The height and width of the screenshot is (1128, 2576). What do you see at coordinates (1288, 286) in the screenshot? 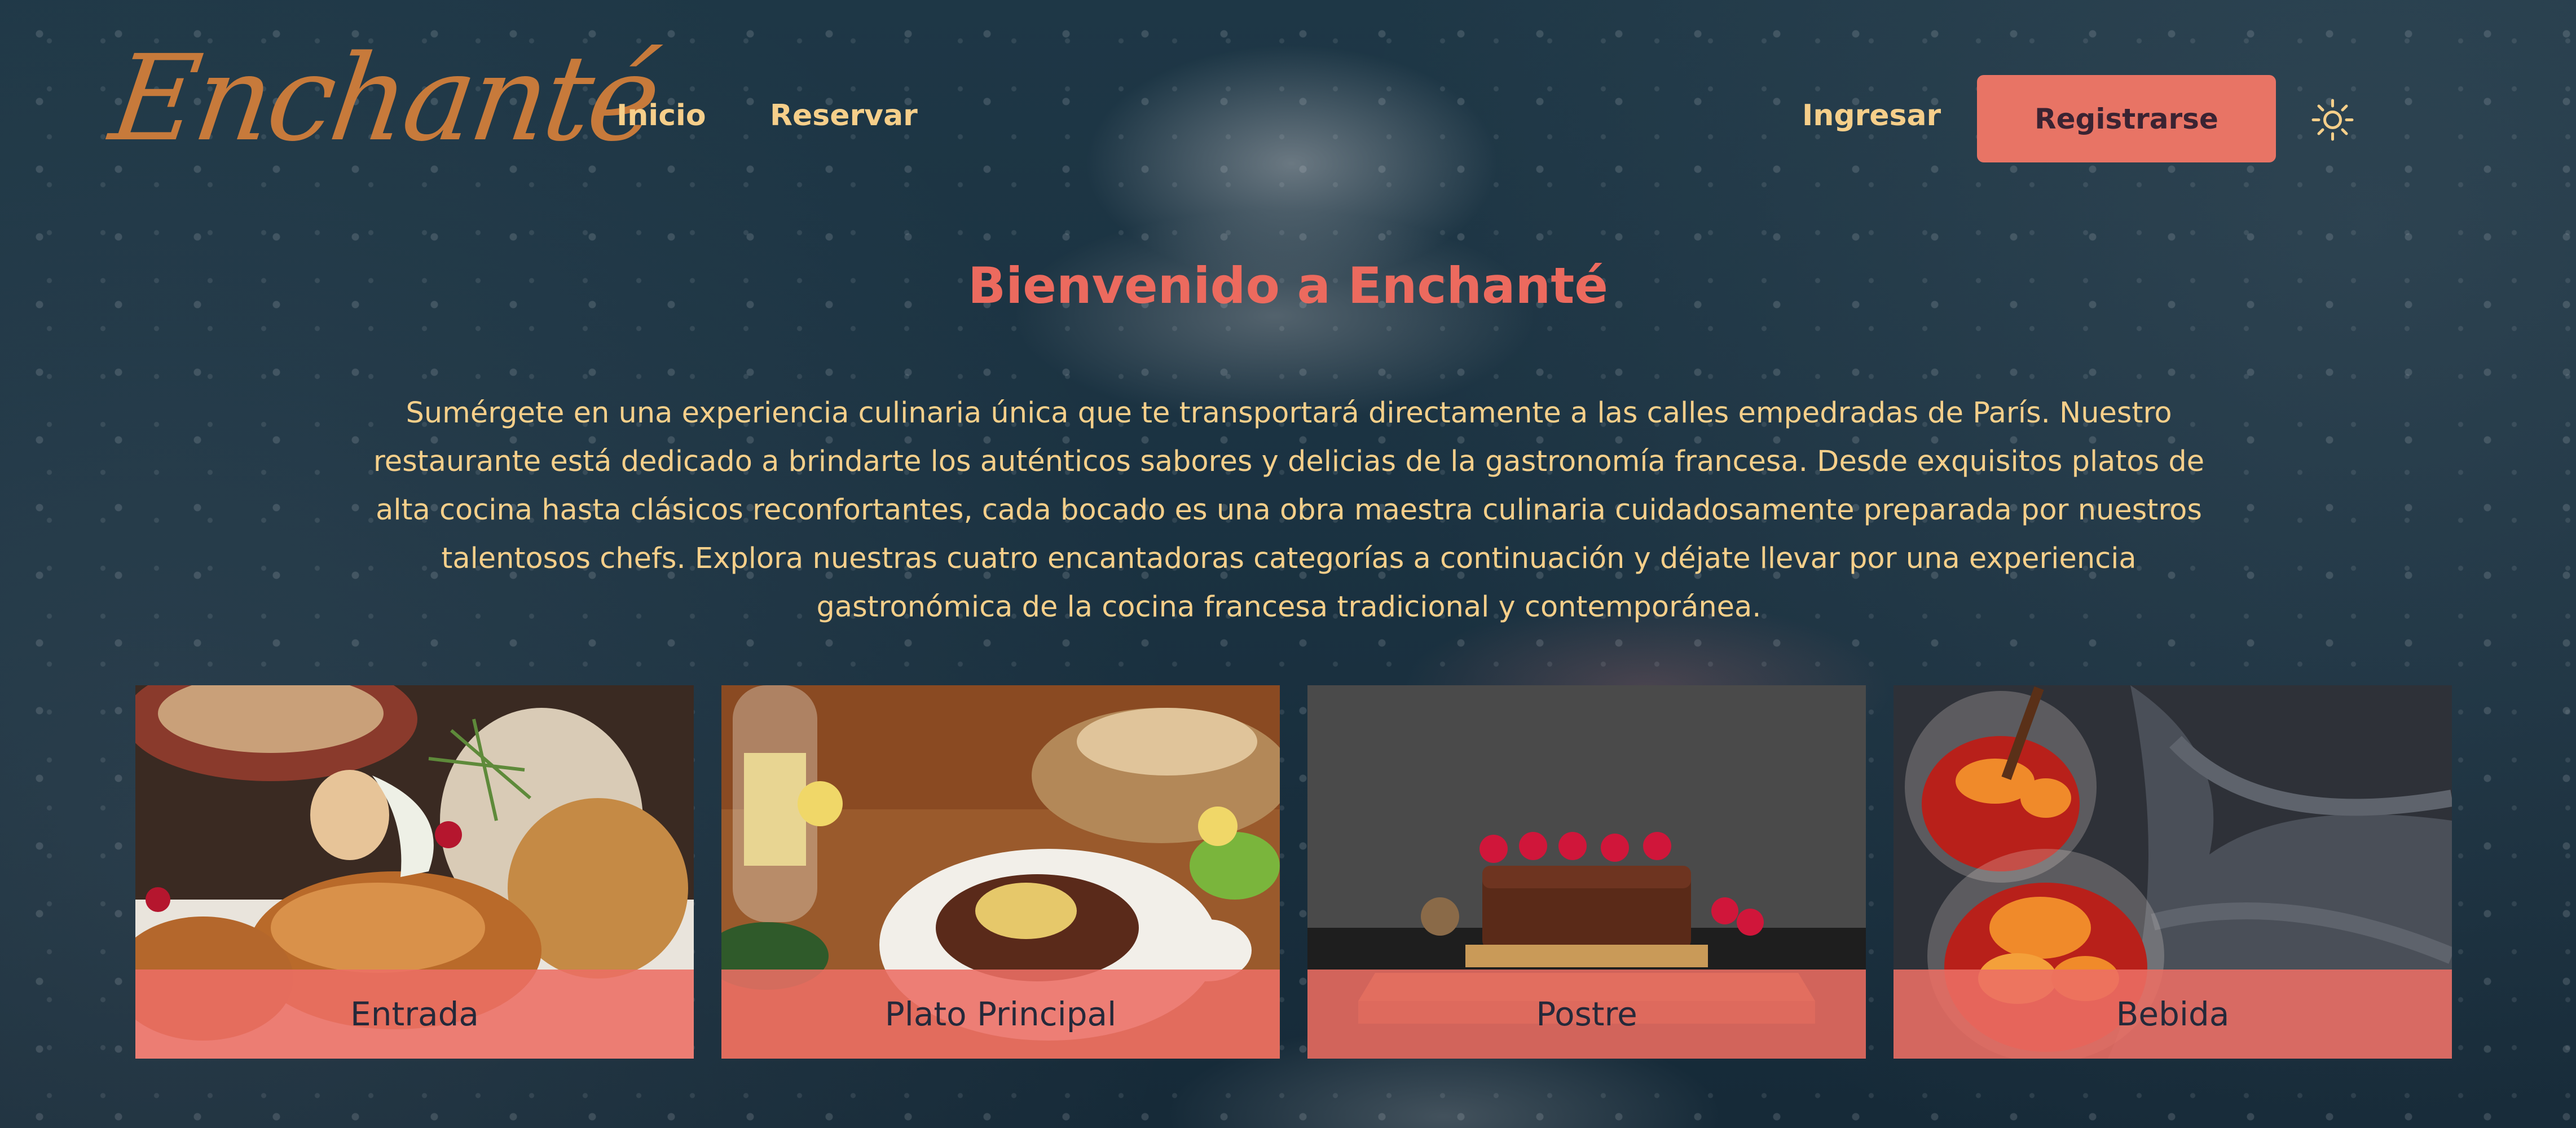
I see `page-title: Bienvenido a Enchanté` at bounding box center [1288, 286].